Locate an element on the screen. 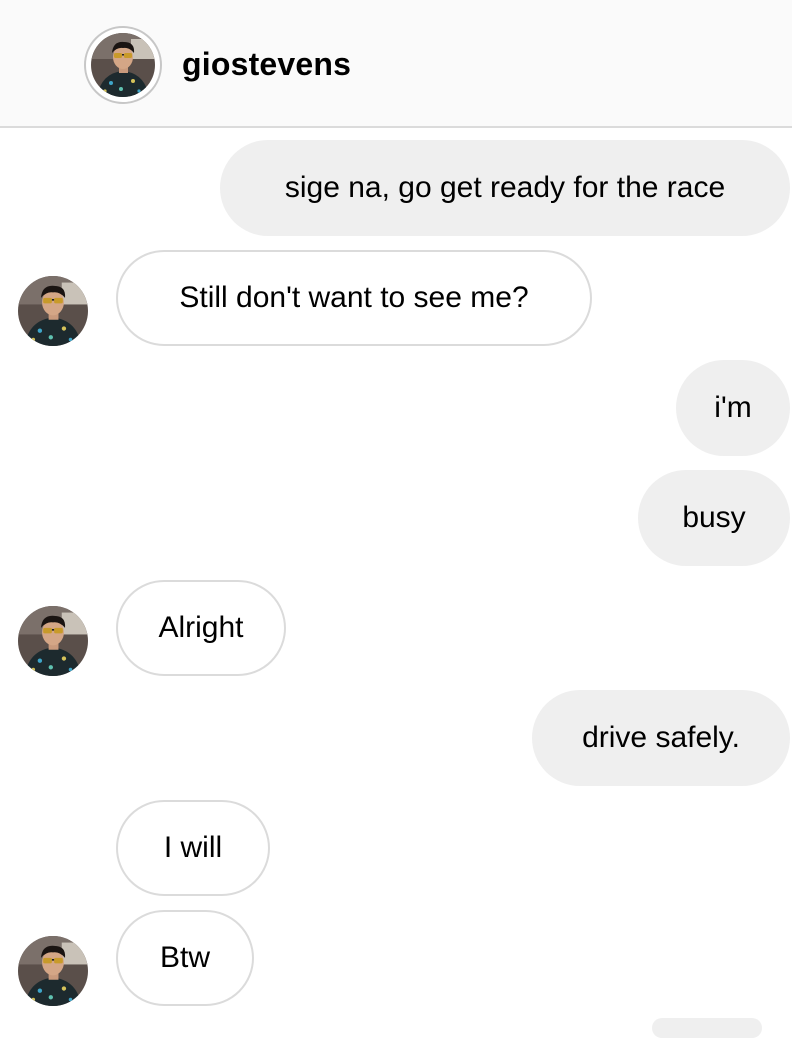  avatar-icon is located at coordinates (123, 65).